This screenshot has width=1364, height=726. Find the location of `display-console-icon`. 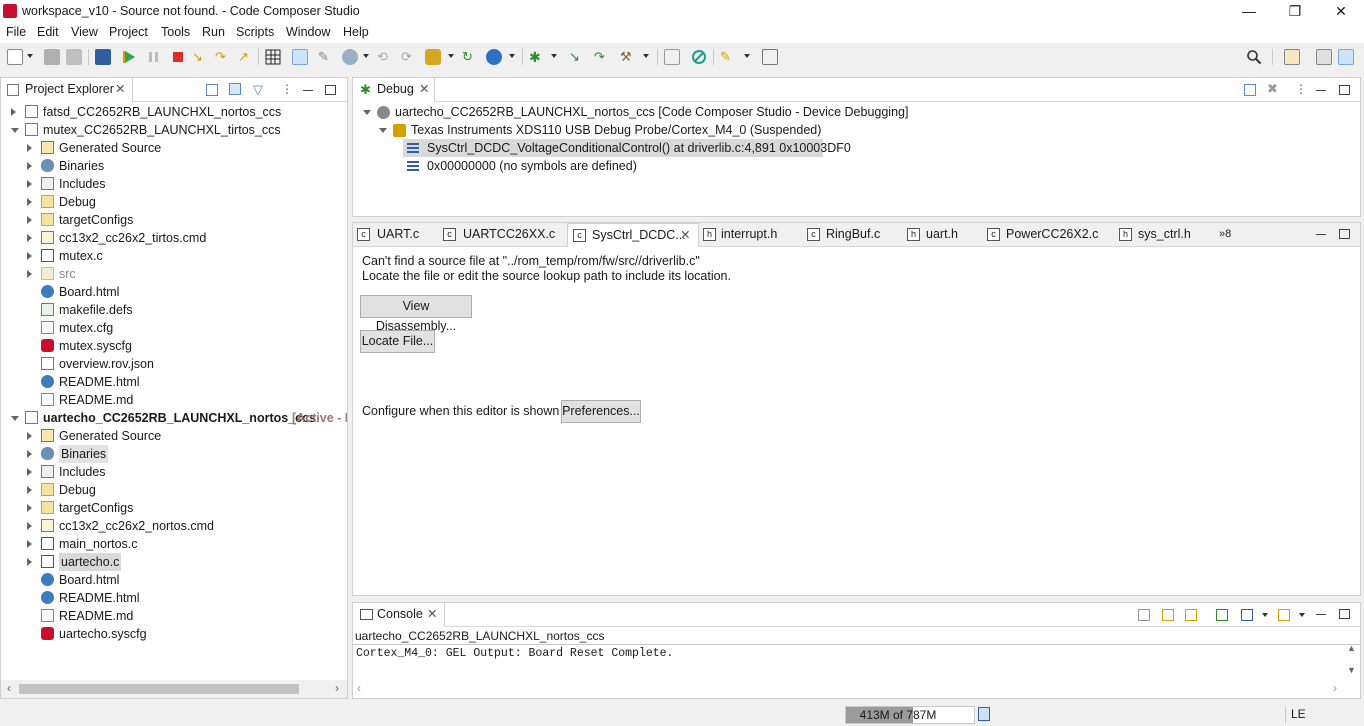

display-console-icon is located at coordinates (1247, 615).